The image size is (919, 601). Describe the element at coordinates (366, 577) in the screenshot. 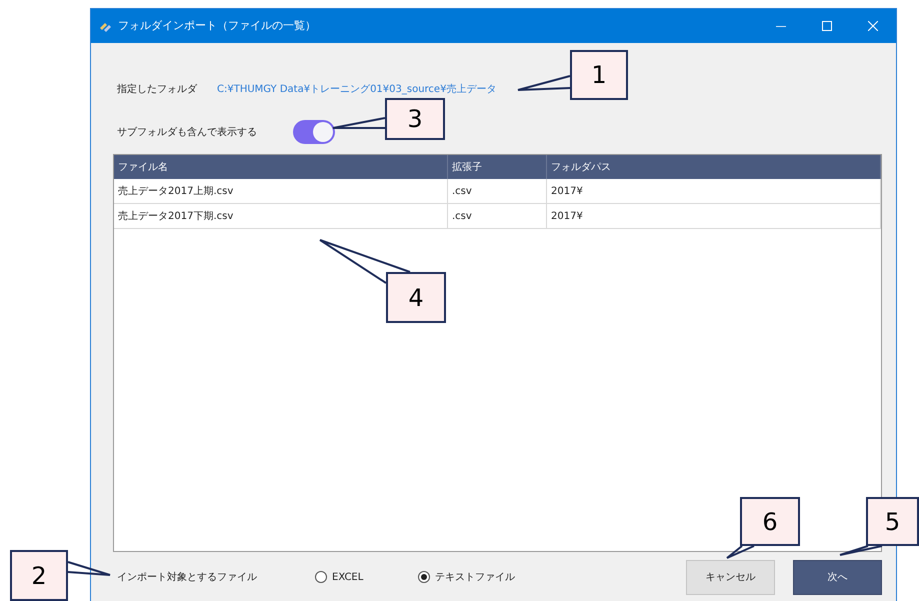

I see `radio-option: EXCEL` at that location.